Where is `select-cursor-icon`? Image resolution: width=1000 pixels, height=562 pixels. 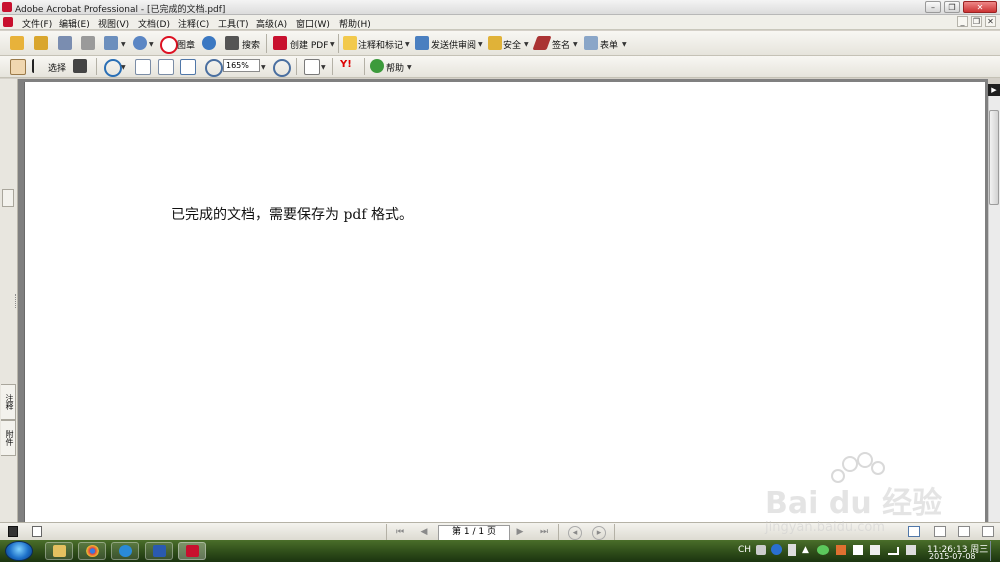
select-cursor-icon is located at coordinates (36, 66).